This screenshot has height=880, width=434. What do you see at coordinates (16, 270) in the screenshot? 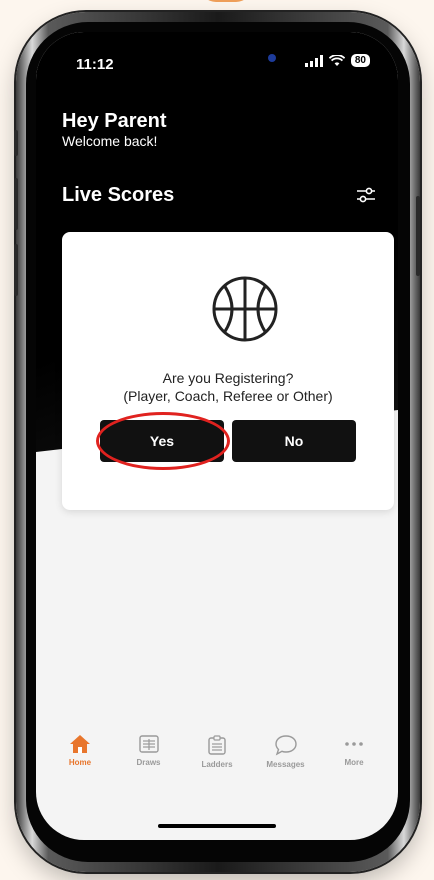
I see `side-button-volume-down` at bounding box center [16, 270].